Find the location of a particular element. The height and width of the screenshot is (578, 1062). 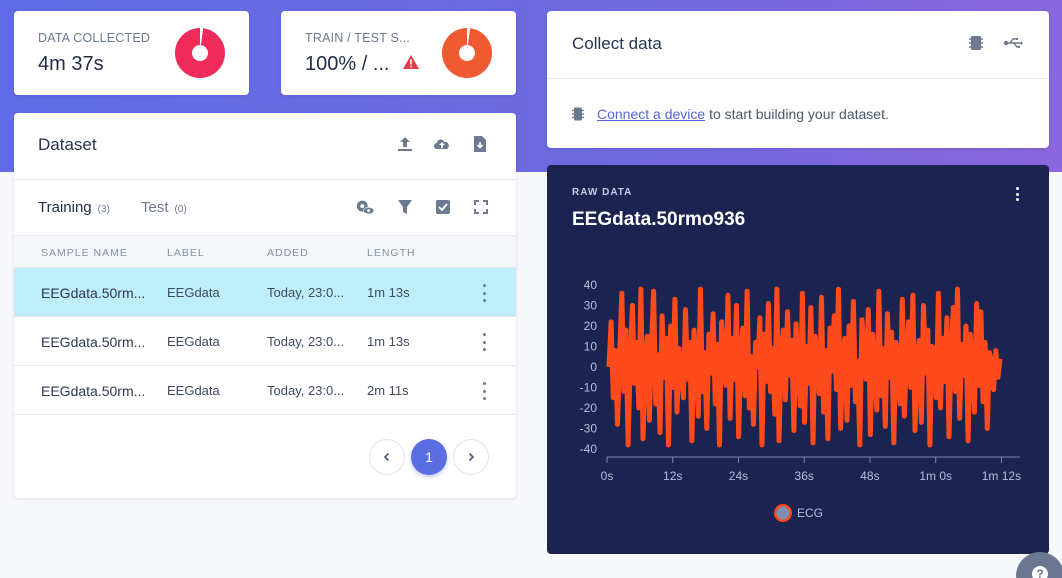

collect-data-title: Collect data is located at coordinates (617, 43).